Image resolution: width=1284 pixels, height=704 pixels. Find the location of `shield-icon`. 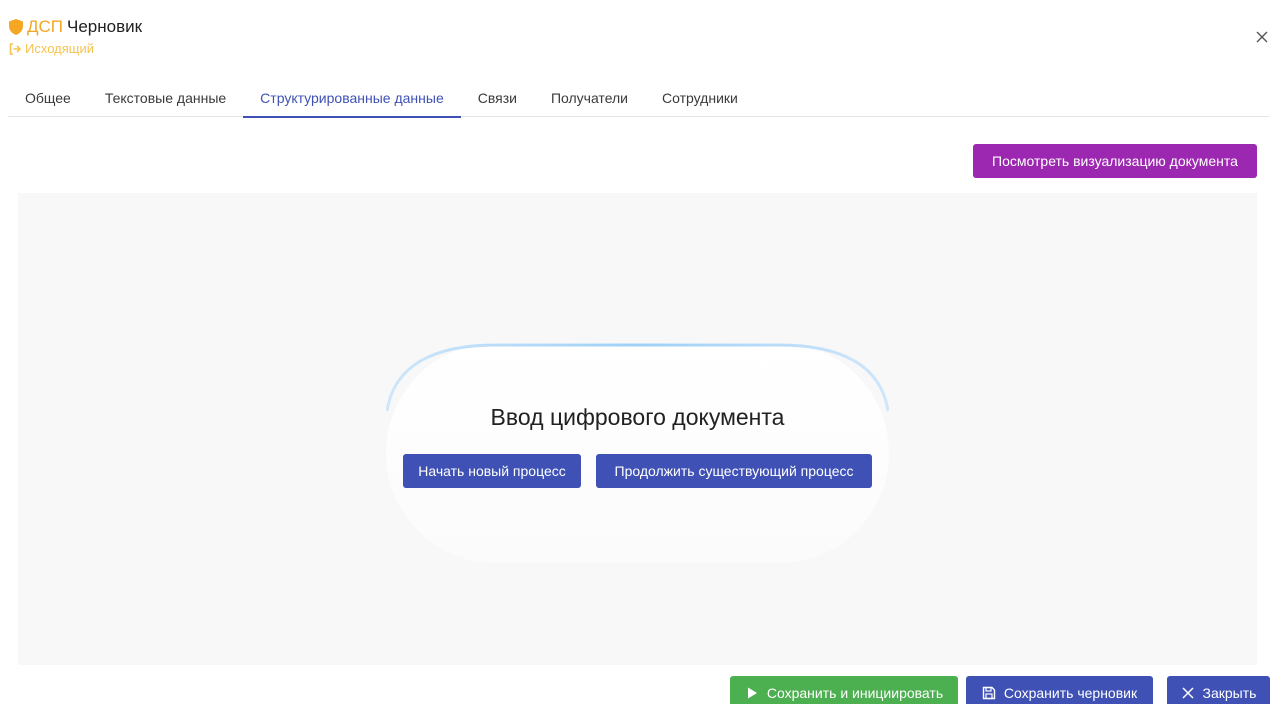

shield-icon is located at coordinates (16, 27).